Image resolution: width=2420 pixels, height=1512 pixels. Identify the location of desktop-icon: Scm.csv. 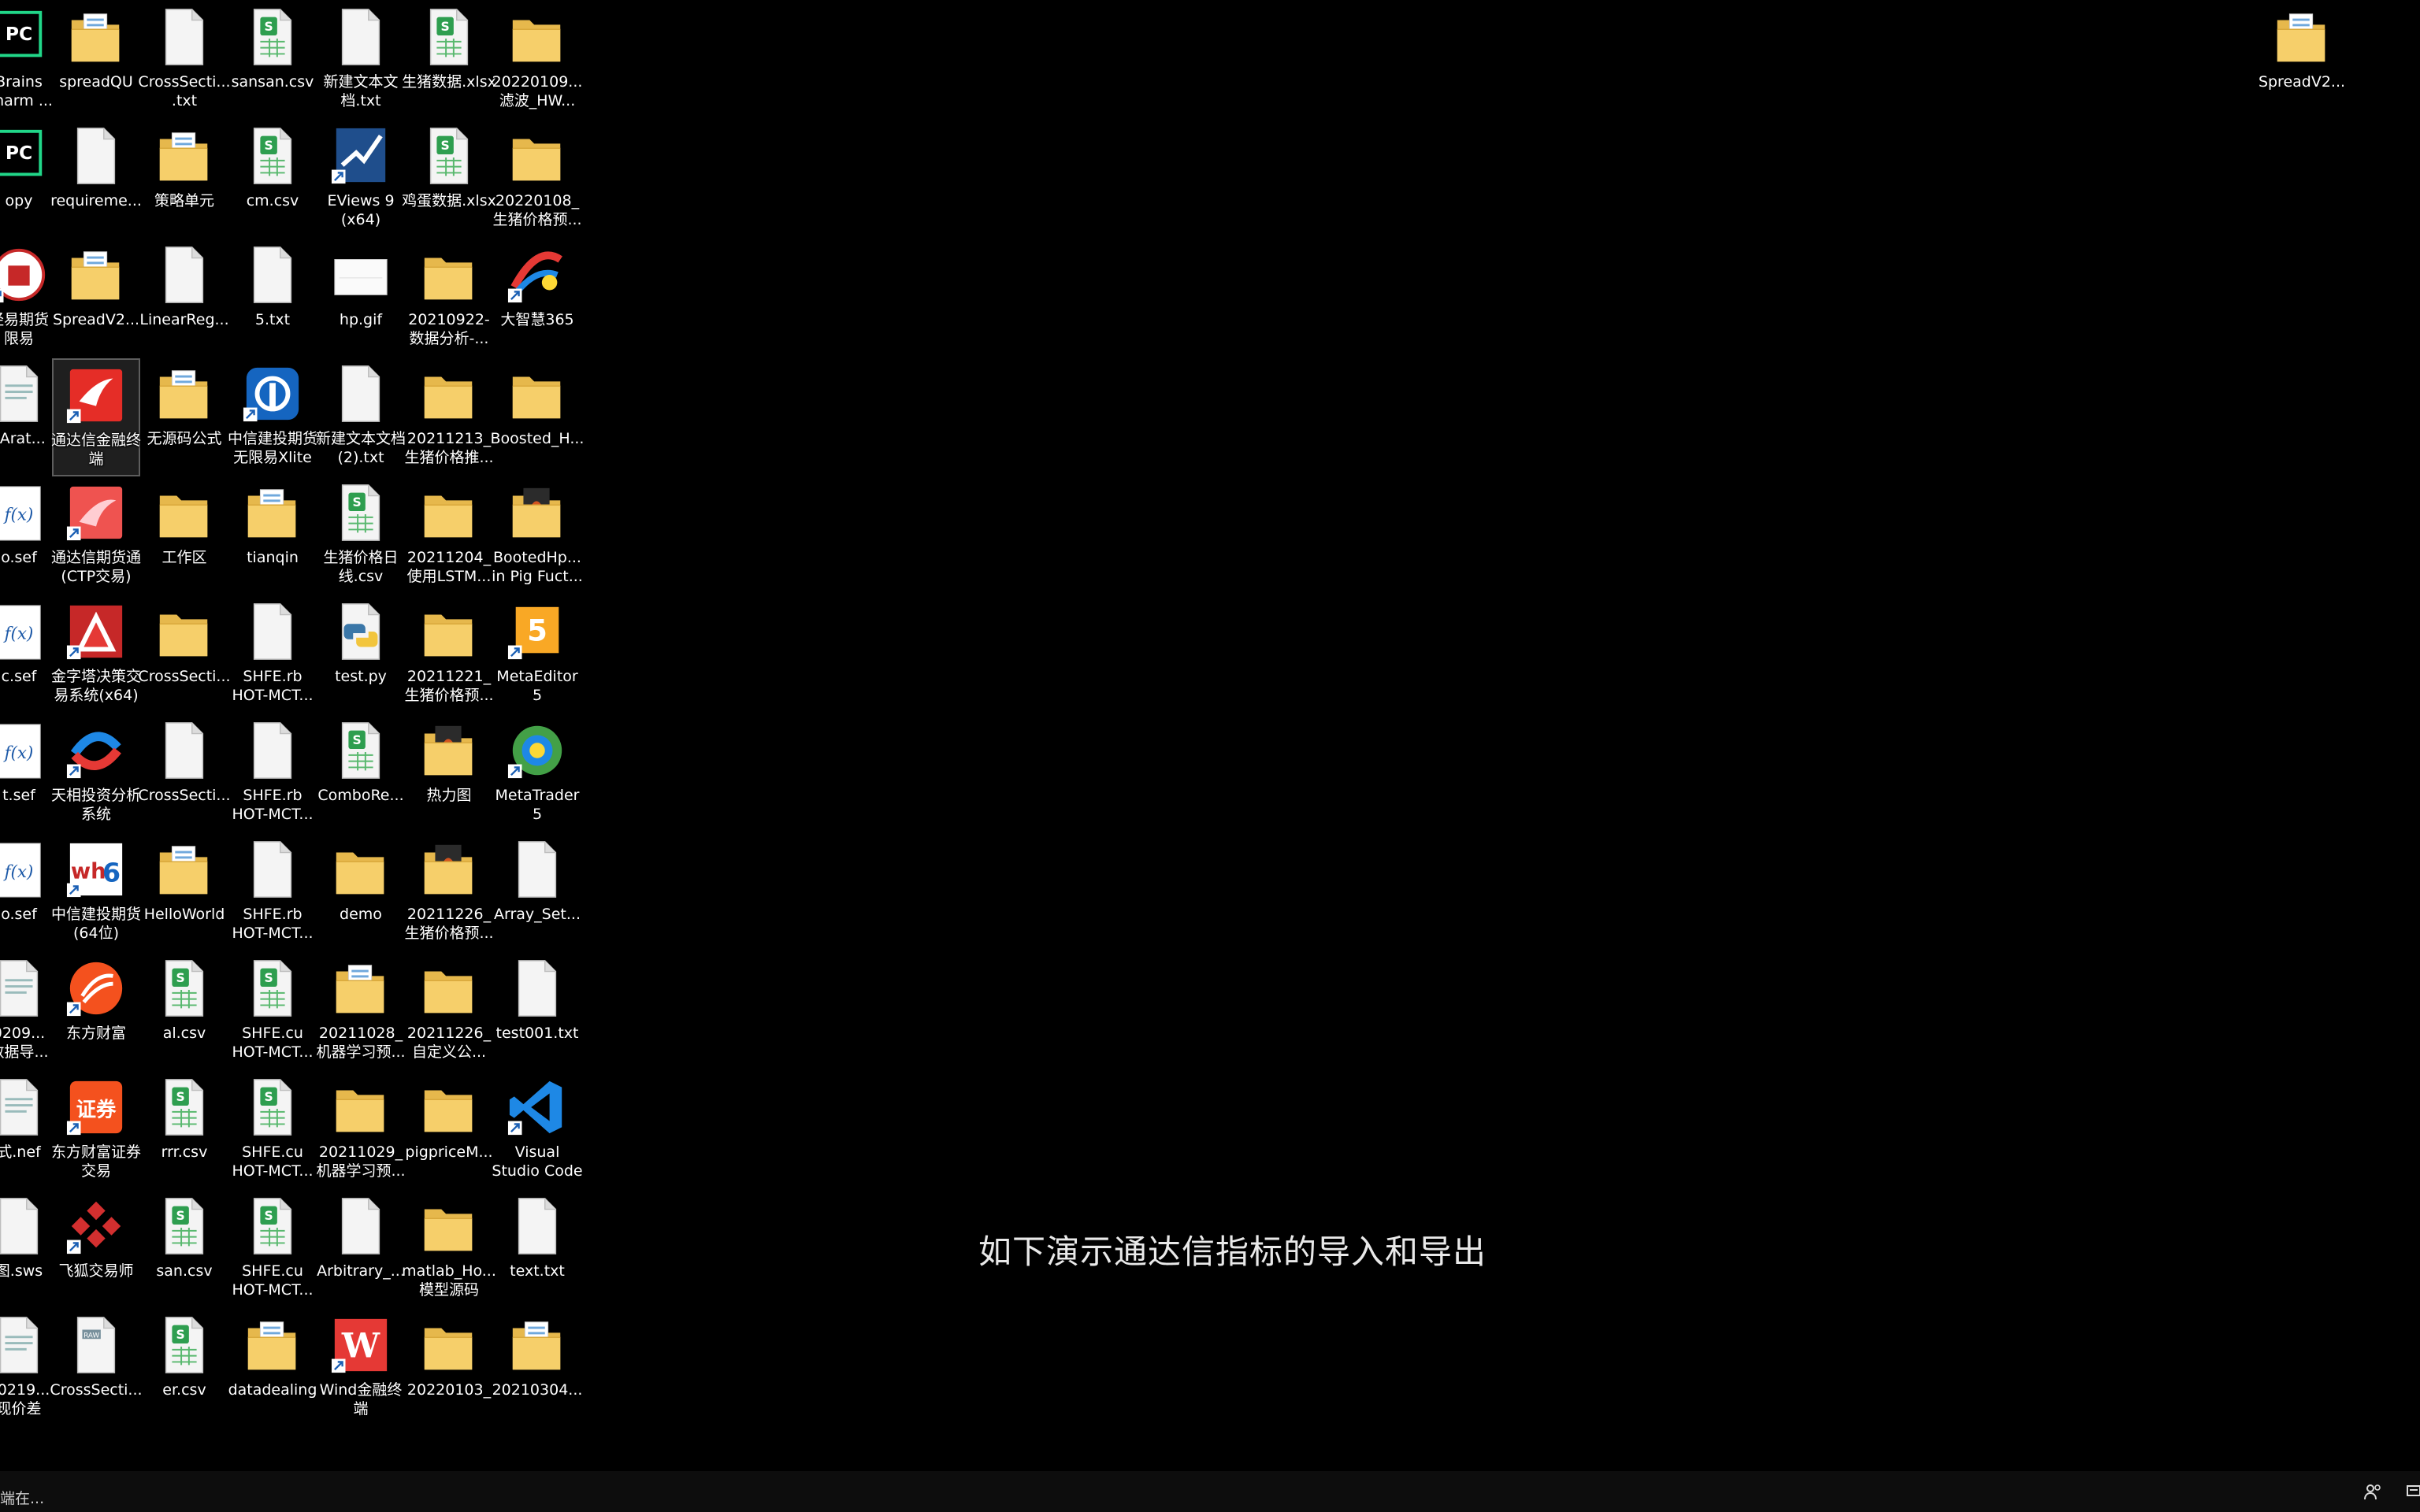
(272, 179).